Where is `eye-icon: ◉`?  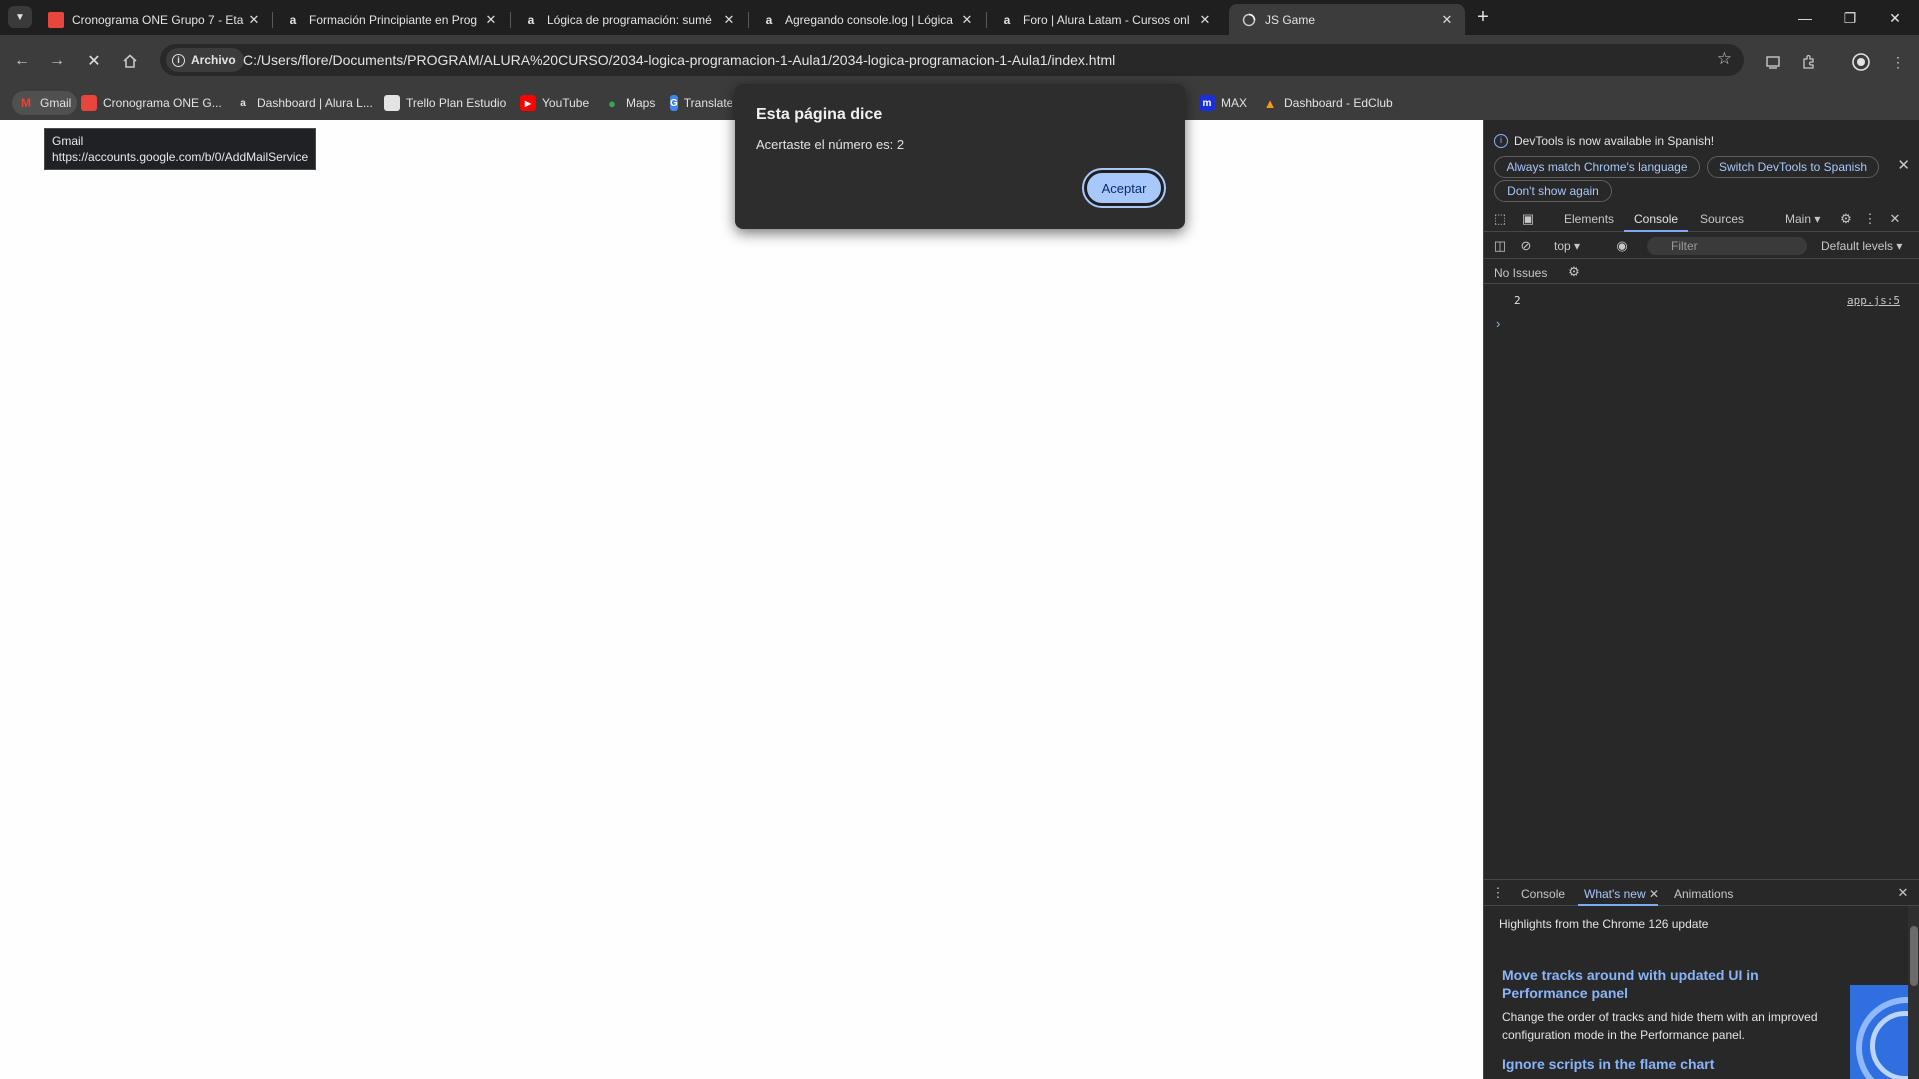
eye-icon: ◉ is located at coordinates (1622, 246).